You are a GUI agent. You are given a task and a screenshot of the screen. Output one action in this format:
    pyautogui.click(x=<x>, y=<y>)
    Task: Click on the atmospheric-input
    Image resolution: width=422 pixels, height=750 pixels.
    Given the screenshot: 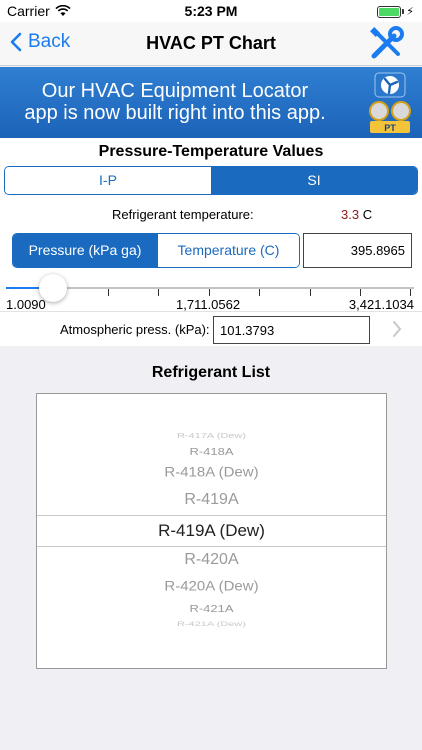 What is the action you would take?
    pyautogui.click(x=291, y=330)
    